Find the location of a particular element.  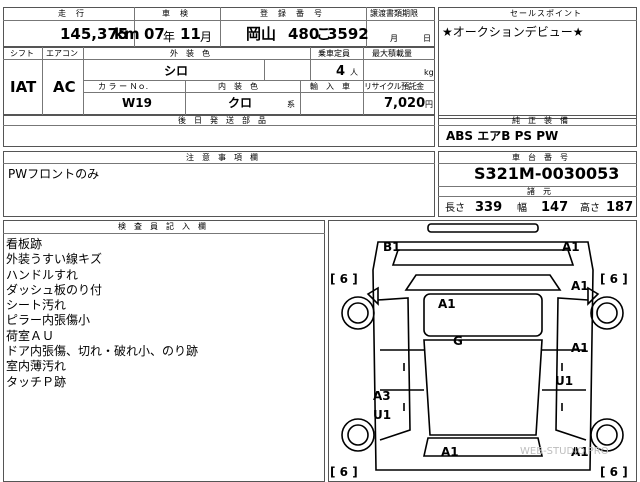

inspector-note: ダッシュ板のり付 is located at coordinates (54, 289).